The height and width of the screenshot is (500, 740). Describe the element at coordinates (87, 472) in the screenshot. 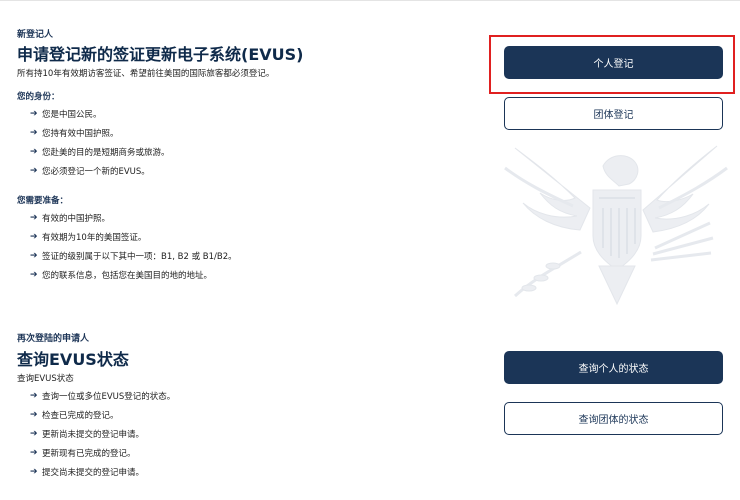

I see `list-item: ➔ 提交尚未提交的登记申请。` at that location.